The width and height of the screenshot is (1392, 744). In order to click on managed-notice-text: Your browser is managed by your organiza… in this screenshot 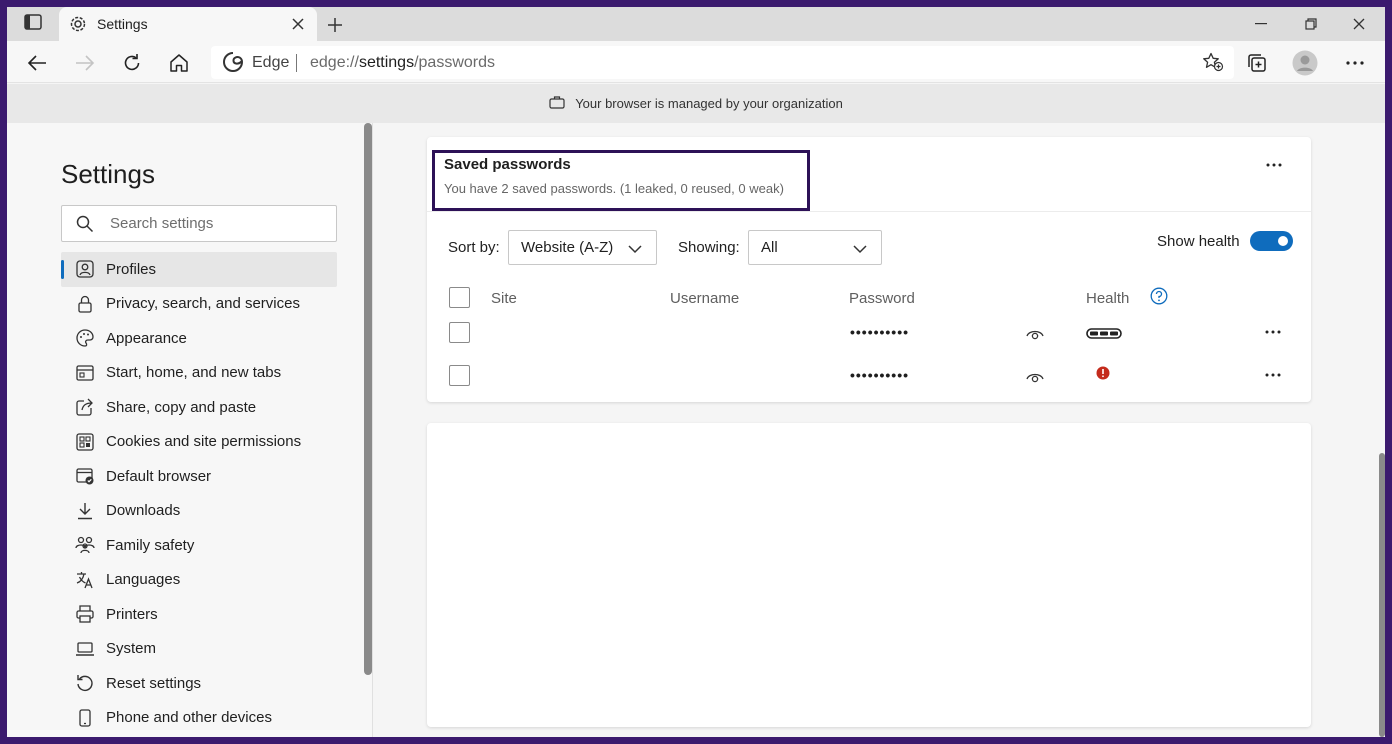, I will do `click(709, 103)`.